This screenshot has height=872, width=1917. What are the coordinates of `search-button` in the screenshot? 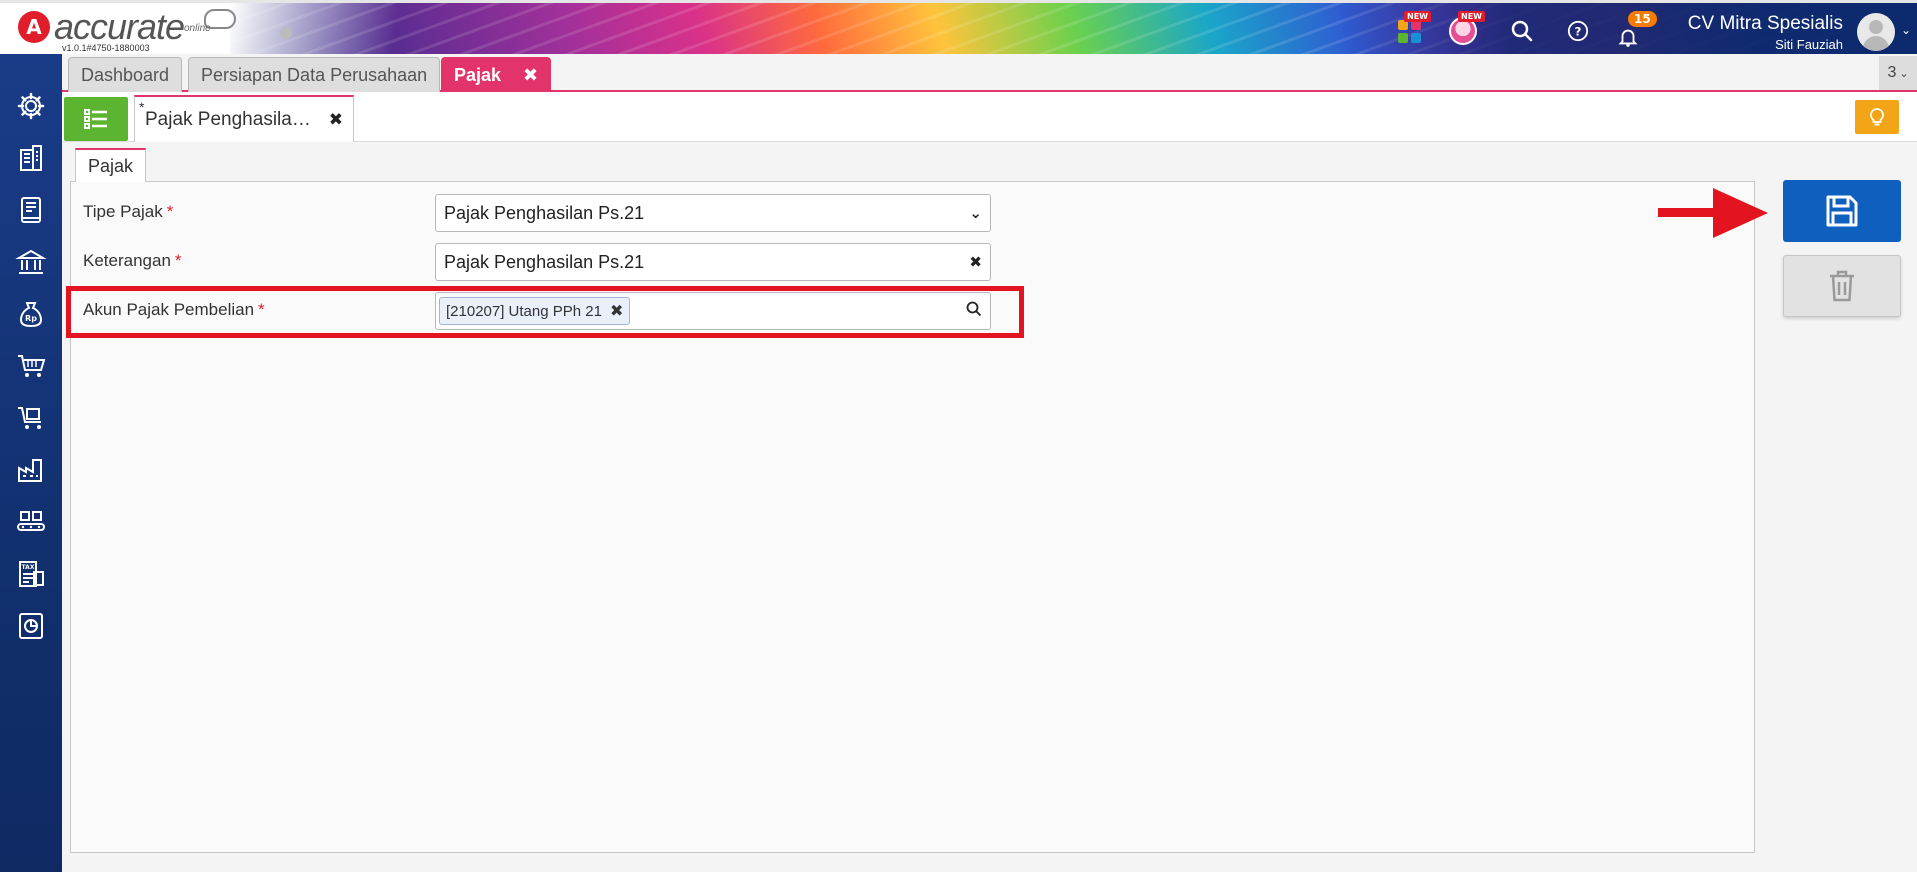 It's located at (1522, 31).